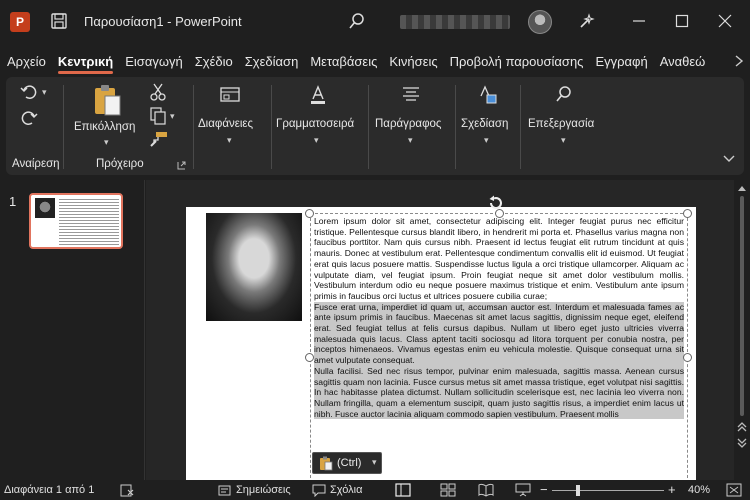 The image size is (750, 500). What do you see at coordinates (699, 490) in the screenshot?
I see `zoom-level: 40%` at bounding box center [699, 490].